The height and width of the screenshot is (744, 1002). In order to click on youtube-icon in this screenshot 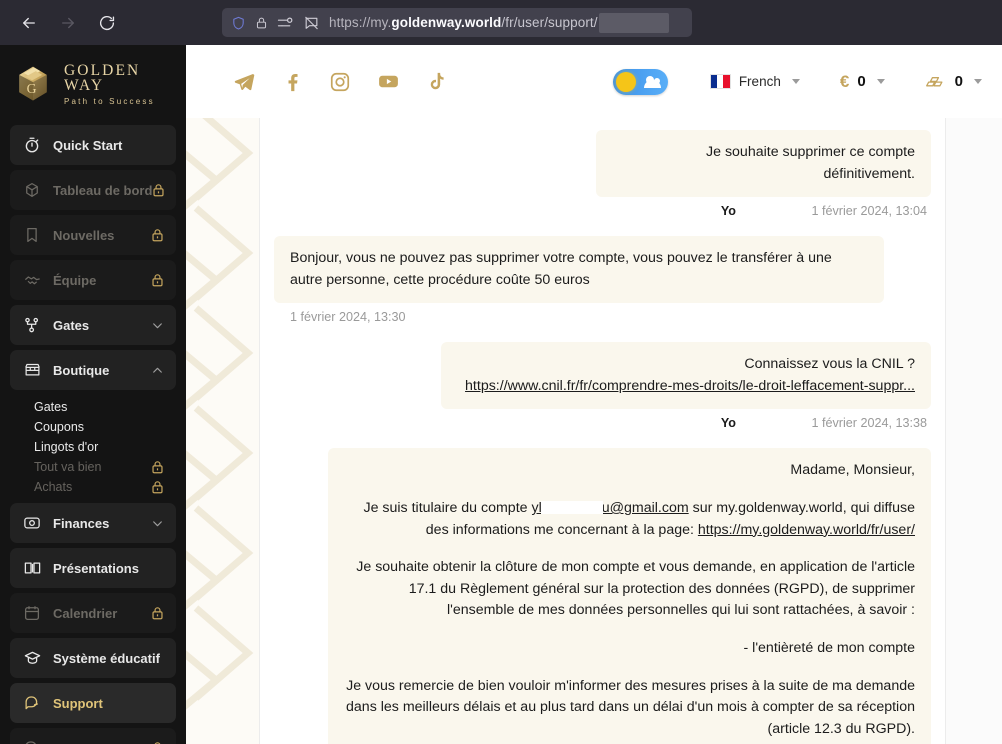, I will do `click(388, 82)`.